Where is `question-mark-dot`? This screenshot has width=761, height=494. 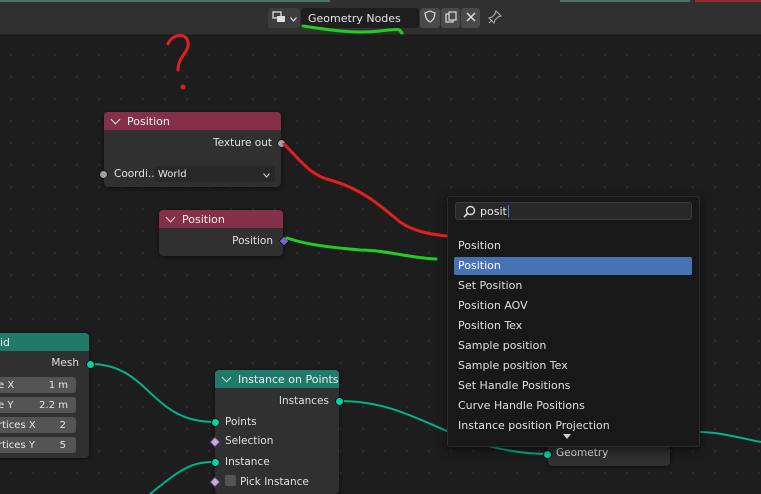
question-mark-dot is located at coordinates (183, 87).